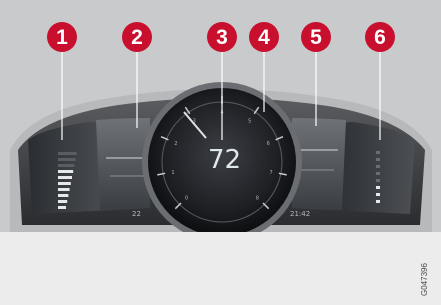 This screenshot has width=441, height=305. What do you see at coordinates (424, 279) in the screenshot?
I see `image-code: G047396` at bounding box center [424, 279].